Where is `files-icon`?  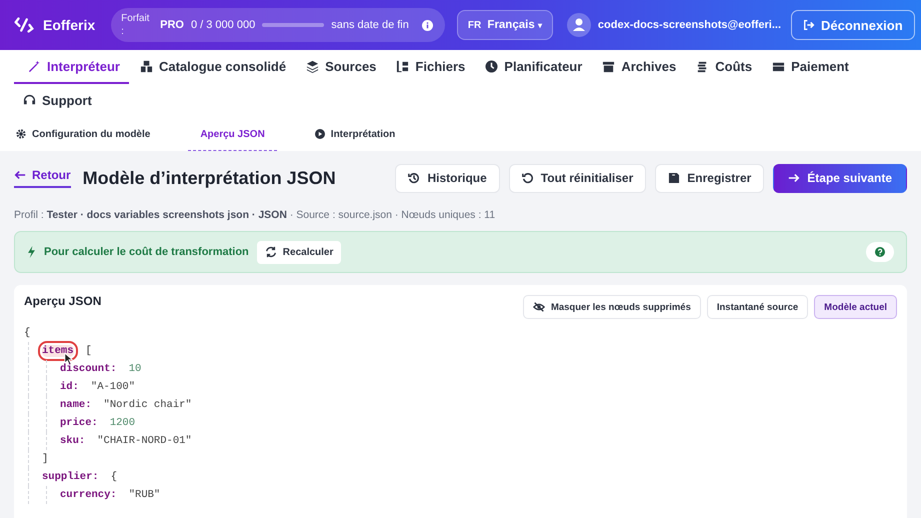 files-icon is located at coordinates (403, 66).